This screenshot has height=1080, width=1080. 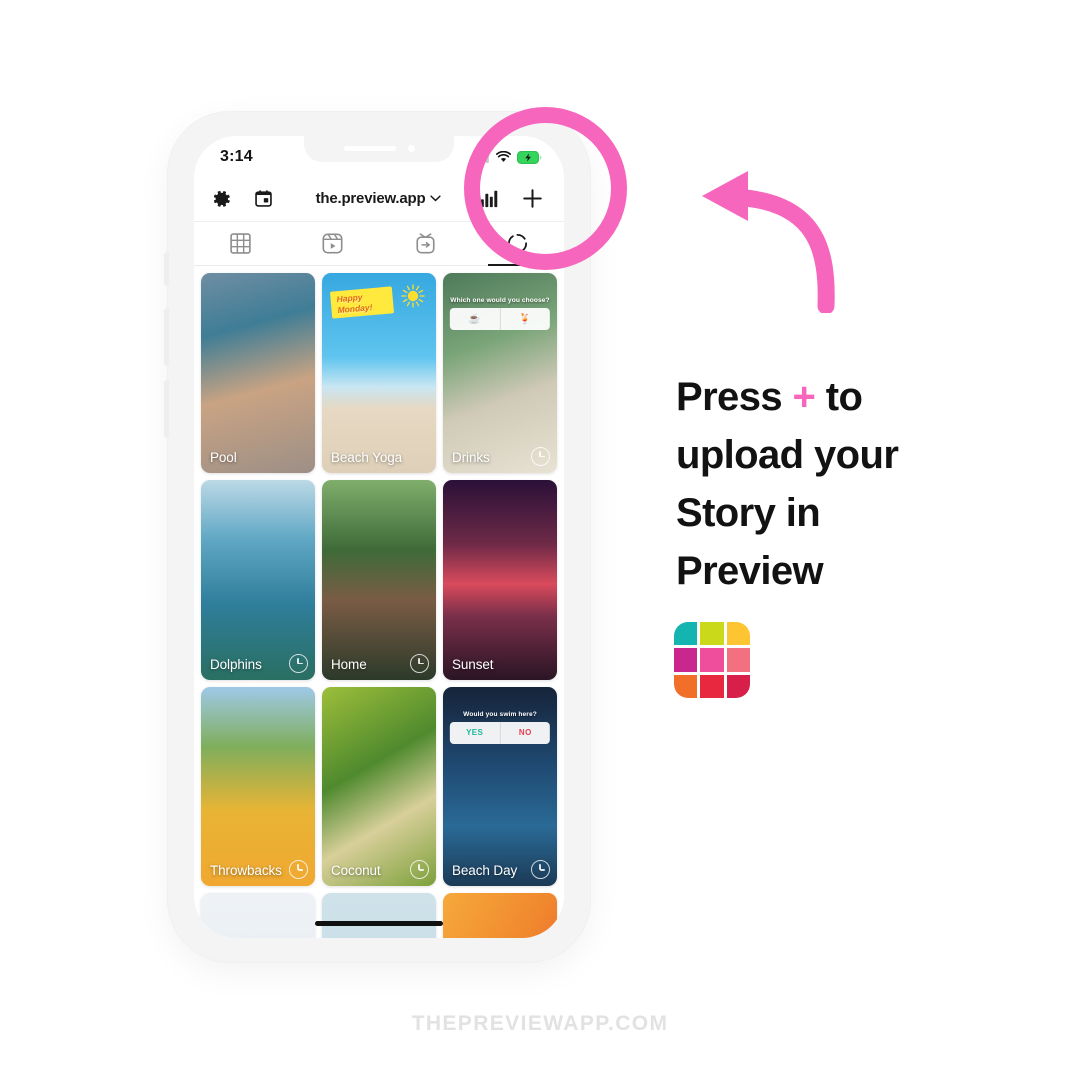 I want to click on chevron-down-icon, so click(x=436, y=198).